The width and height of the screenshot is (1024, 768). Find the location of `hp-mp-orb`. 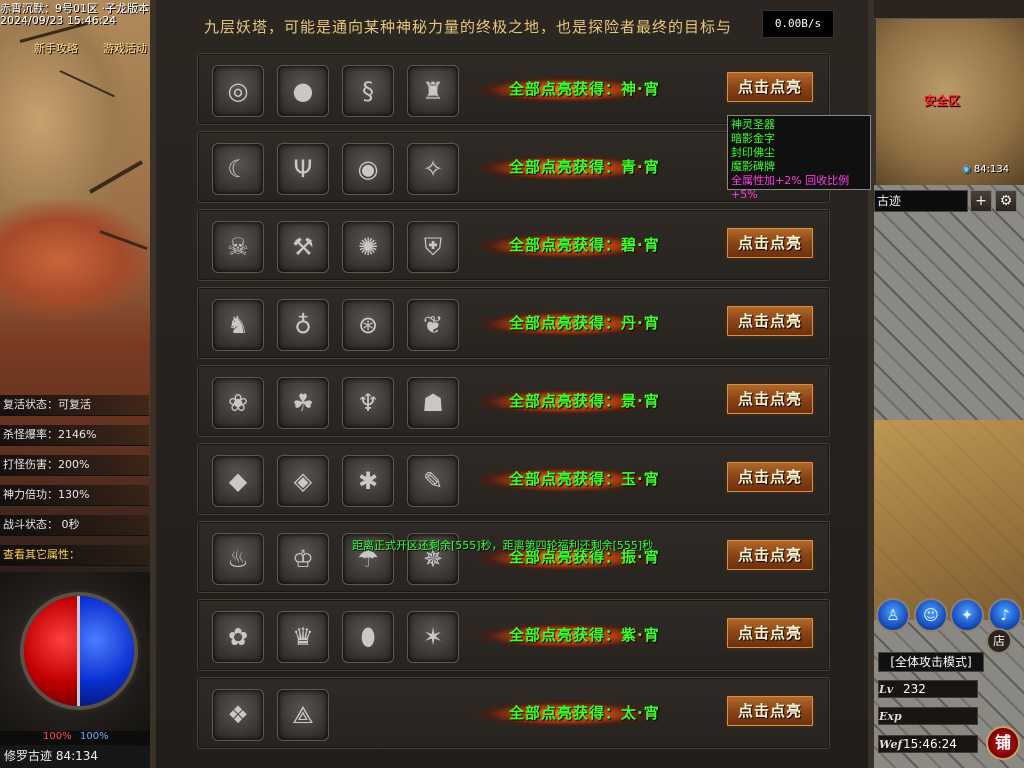

hp-mp-orb is located at coordinates (79, 651).